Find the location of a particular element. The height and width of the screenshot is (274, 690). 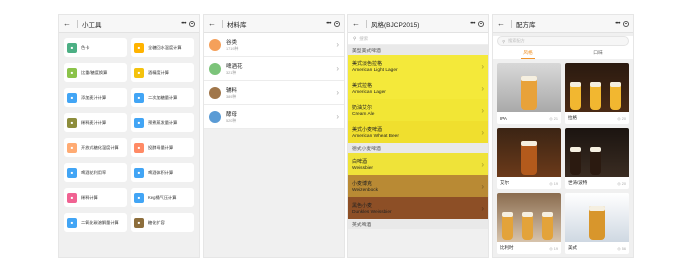

style-name-zh: 美式淡色拉格 is located at coordinates (367, 63).